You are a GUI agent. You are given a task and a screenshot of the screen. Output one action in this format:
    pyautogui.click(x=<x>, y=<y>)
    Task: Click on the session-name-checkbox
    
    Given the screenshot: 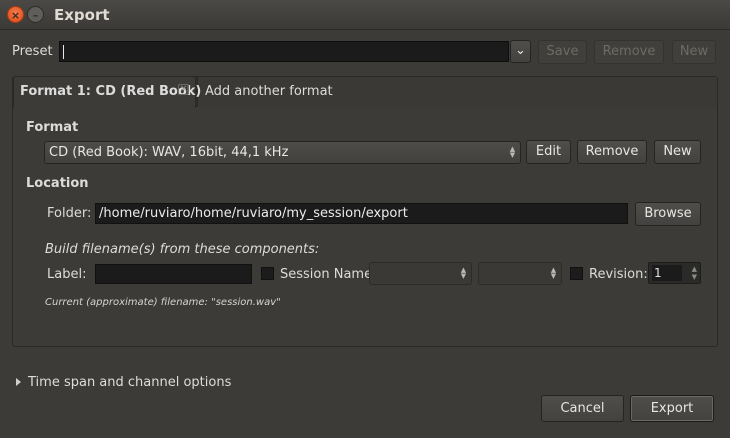 What is the action you would take?
    pyautogui.click(x=267, y=273)
    